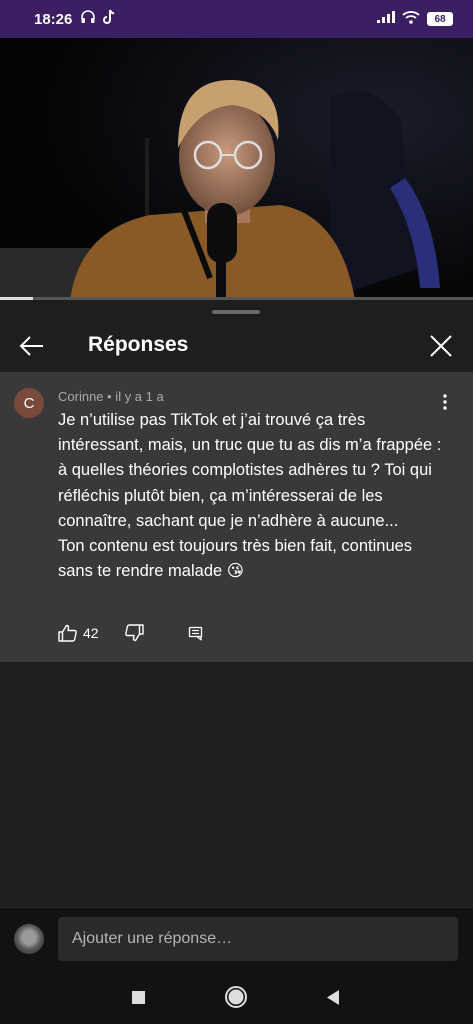 The image size is (473, 1024). Describe the element at coordinates (236, 312) in the screenshot. I see `drag-handle` at that location.